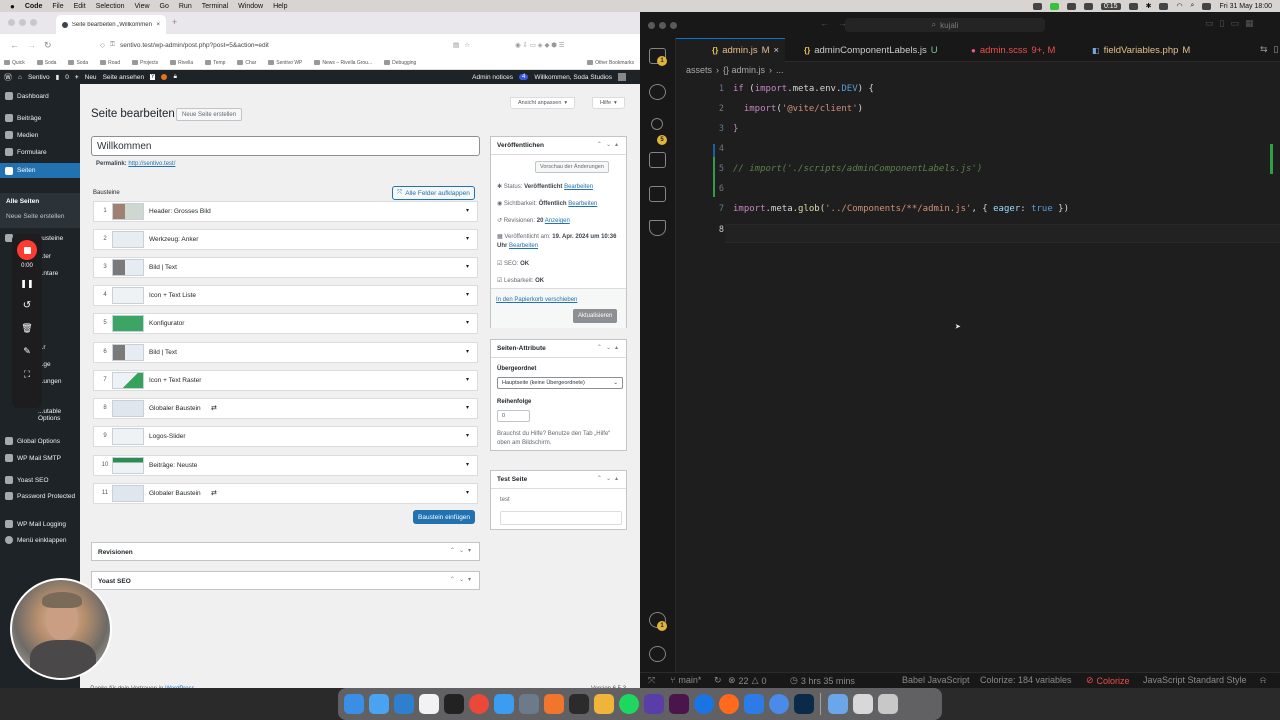  I want to click on home-icon: ⌂, so click(20, 77).